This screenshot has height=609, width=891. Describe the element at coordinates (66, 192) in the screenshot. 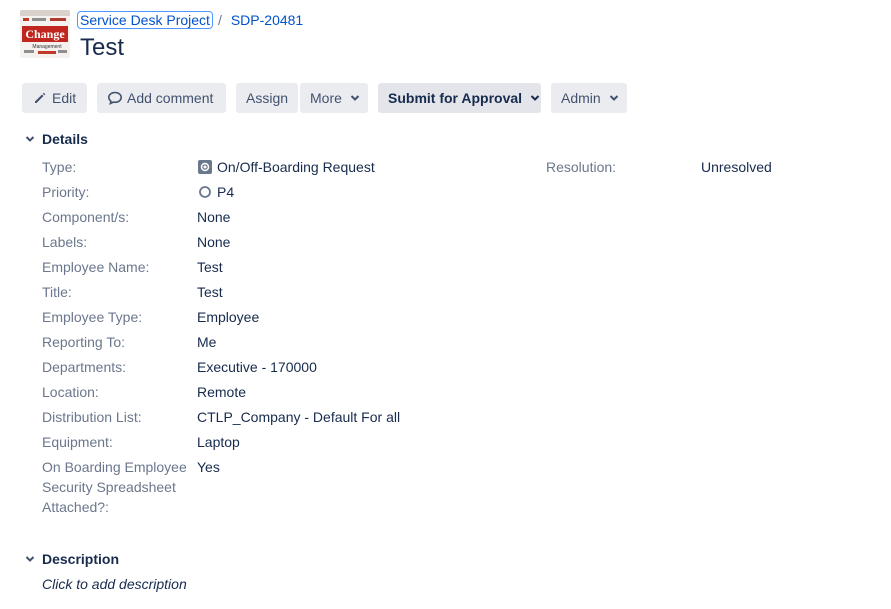

I see `field-label-priority: Priority:` at that location.